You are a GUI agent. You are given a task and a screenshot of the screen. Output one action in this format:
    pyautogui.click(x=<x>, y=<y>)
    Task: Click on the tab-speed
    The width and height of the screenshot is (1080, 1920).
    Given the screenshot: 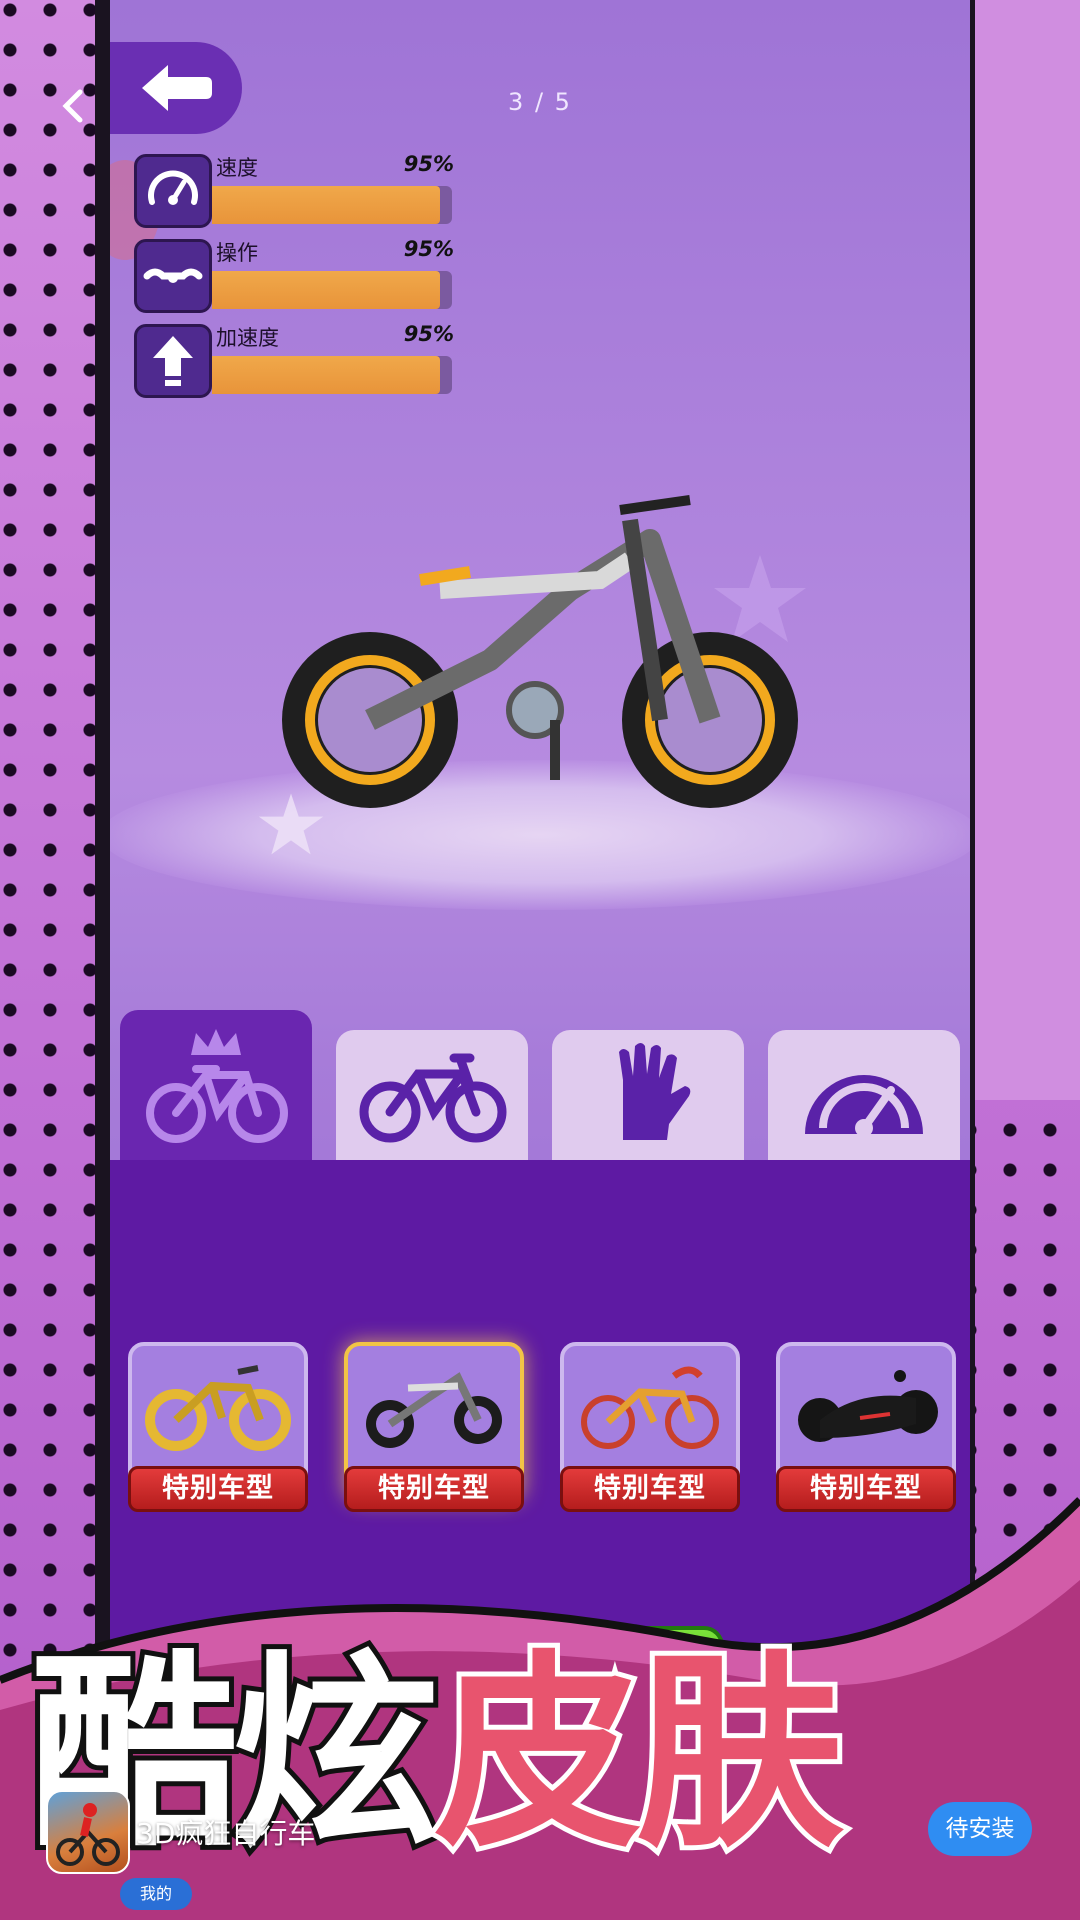 What is the action you would take?
    pyautogui.click(x=864, y=1095)
    